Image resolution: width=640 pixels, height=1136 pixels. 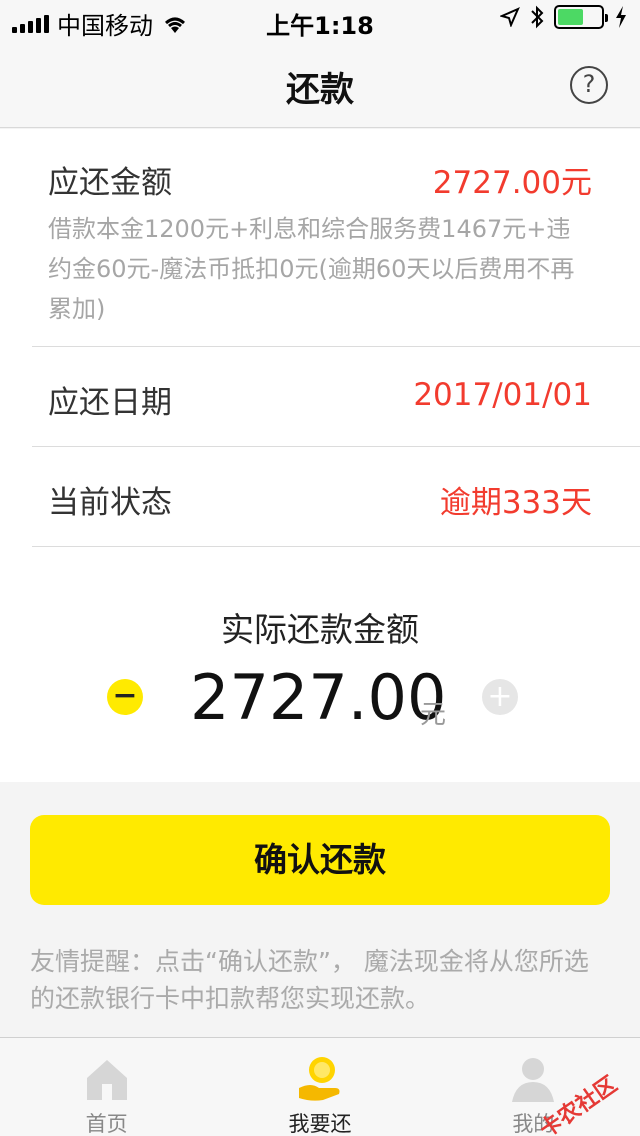 I want to click on status-right, so click(x=564, y=17).